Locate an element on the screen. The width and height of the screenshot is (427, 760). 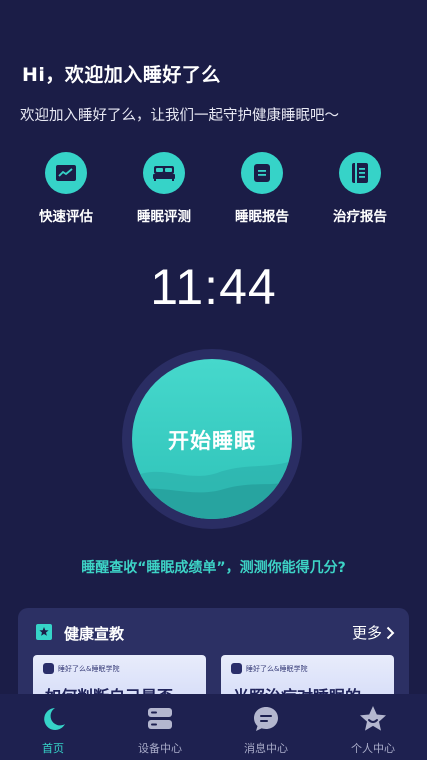
more-link: 更多 is located at coordinates (373, 632).